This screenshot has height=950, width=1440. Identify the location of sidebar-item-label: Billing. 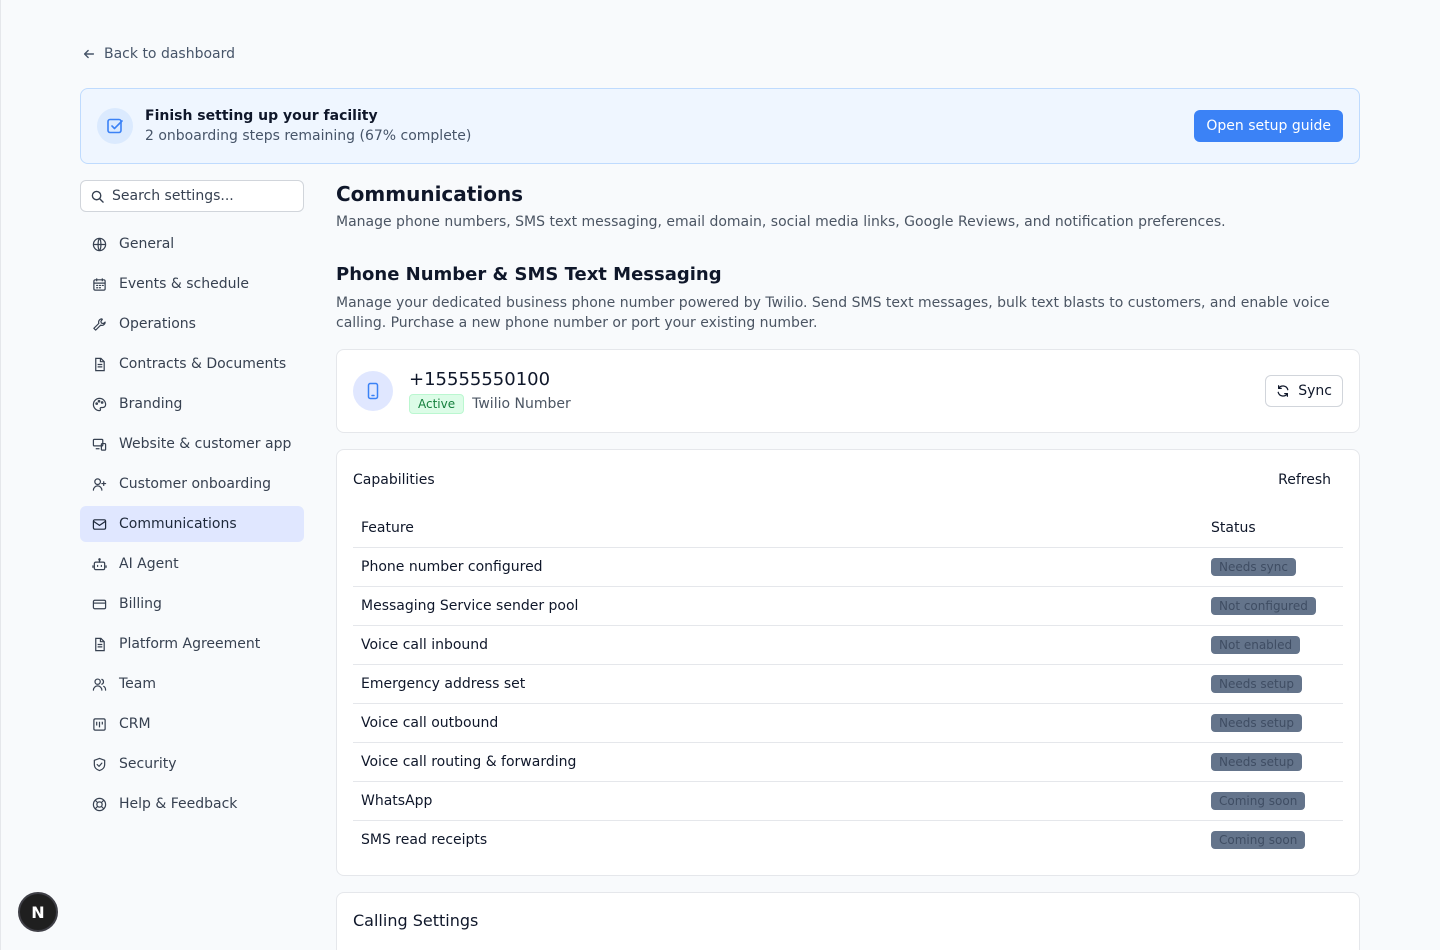
(140, 604).